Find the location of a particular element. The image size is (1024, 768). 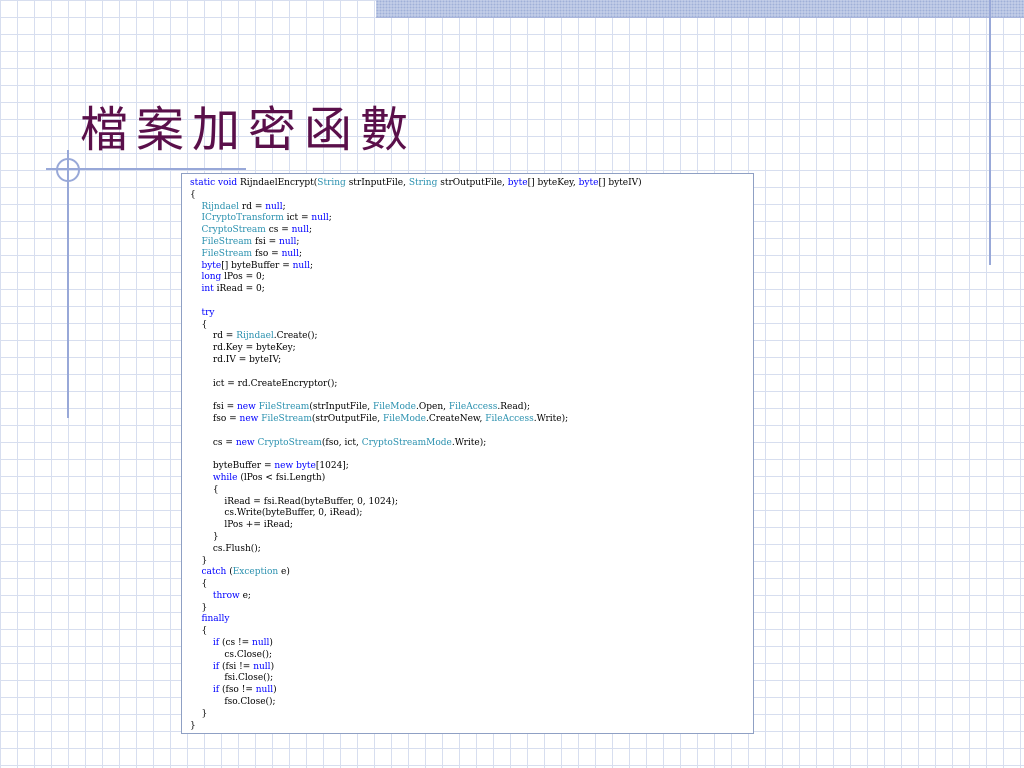

code-text: (strInputFile, is located at coordinates (341, 407).